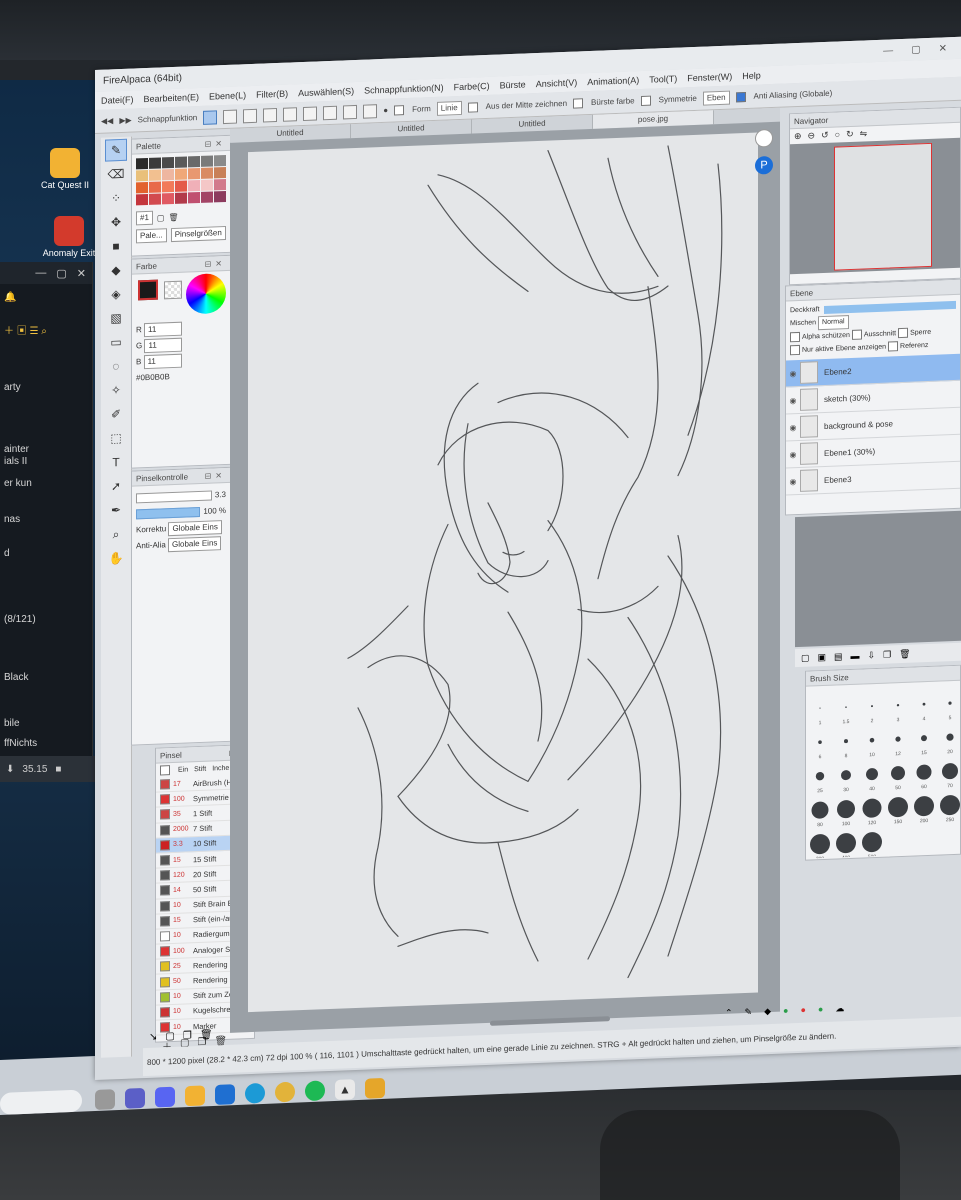  Describe the element at coordinates (873, 478) in the screenshot. I see `layer-row: ◉ Ebene3` at that location.